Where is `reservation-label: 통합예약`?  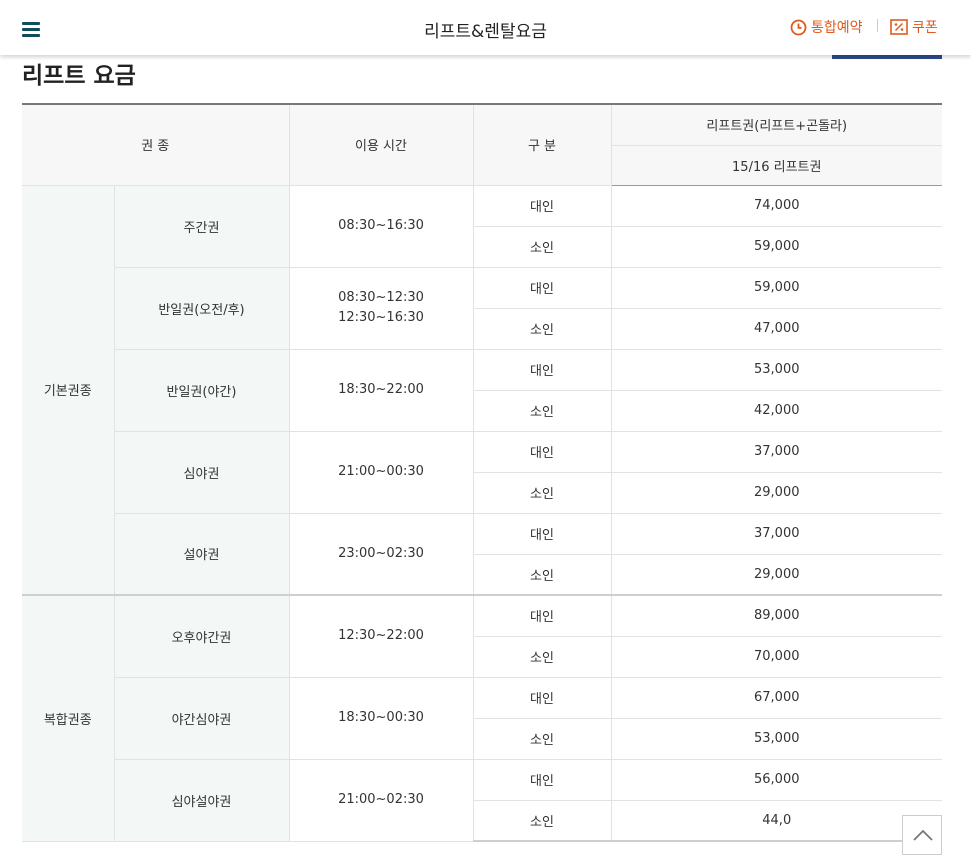 reservation-label: 통합예약 is located at coordinates (837, 28).